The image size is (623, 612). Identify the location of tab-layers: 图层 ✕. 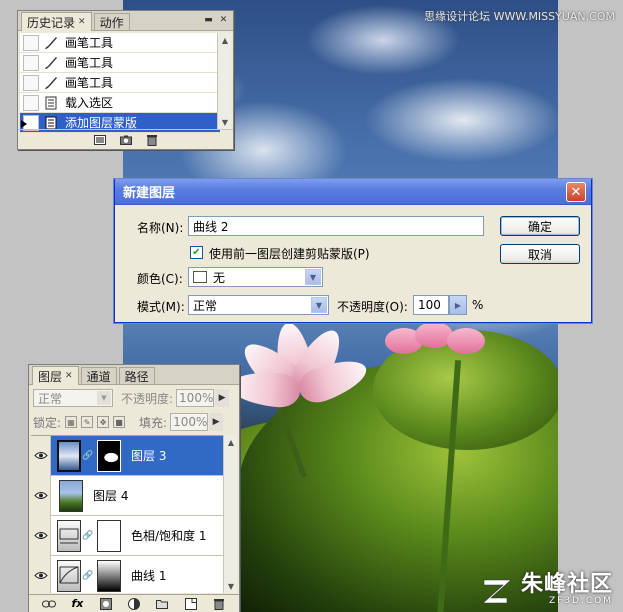
(55, 375).